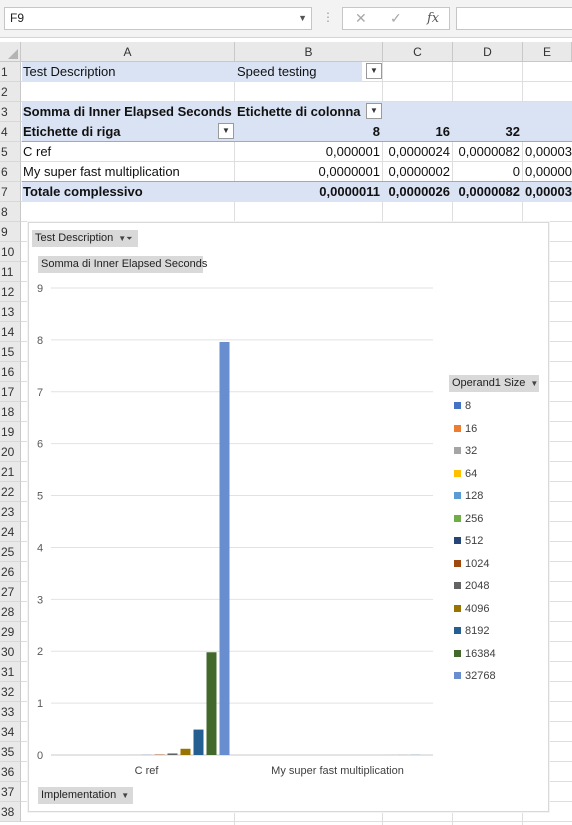 The height and width of the screenshot is (825, 572). I want to click on formula-input, so click(514, 18).